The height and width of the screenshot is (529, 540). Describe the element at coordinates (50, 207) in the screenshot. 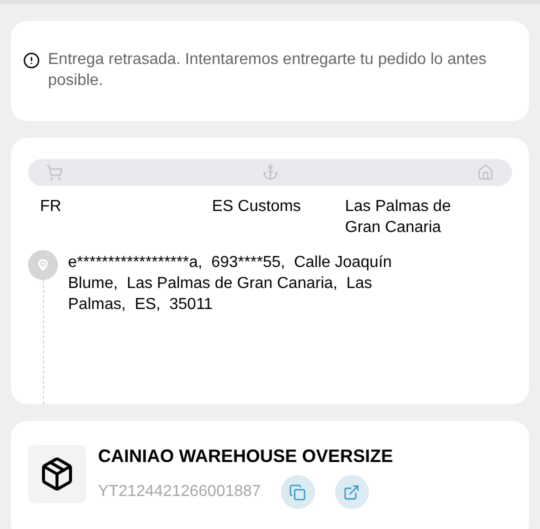

I see `stage-label: FR` at that location.